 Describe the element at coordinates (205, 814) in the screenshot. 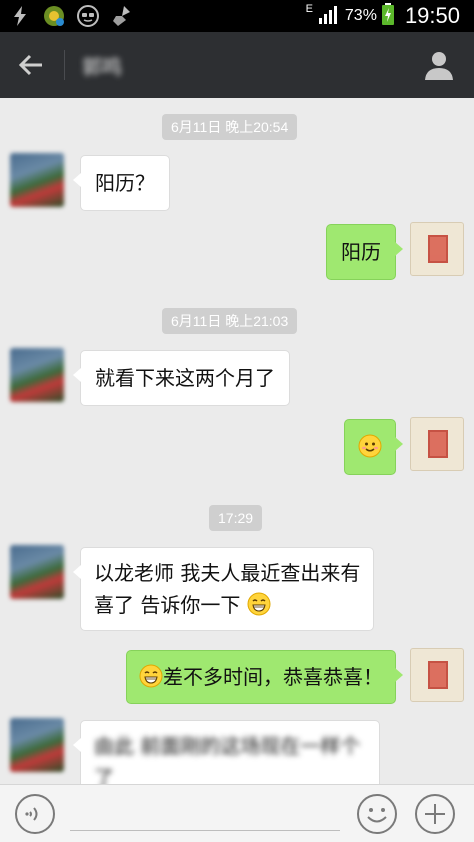

I see `message-input` at that location.